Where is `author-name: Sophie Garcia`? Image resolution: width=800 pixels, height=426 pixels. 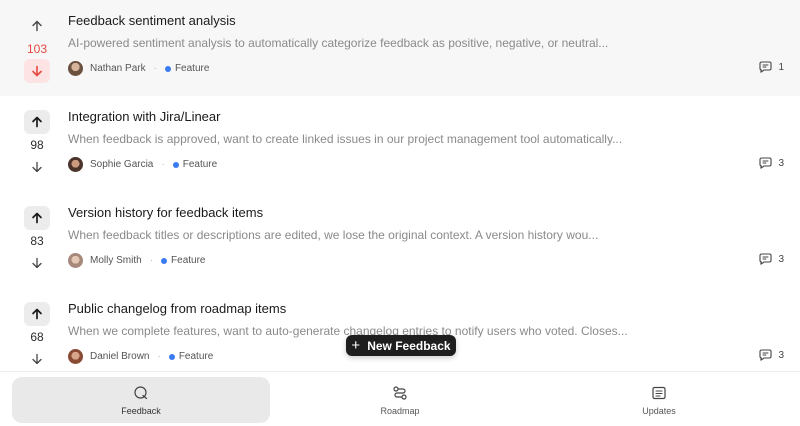 author-name: Sophie Garcia is located at coordinates (122, 164).